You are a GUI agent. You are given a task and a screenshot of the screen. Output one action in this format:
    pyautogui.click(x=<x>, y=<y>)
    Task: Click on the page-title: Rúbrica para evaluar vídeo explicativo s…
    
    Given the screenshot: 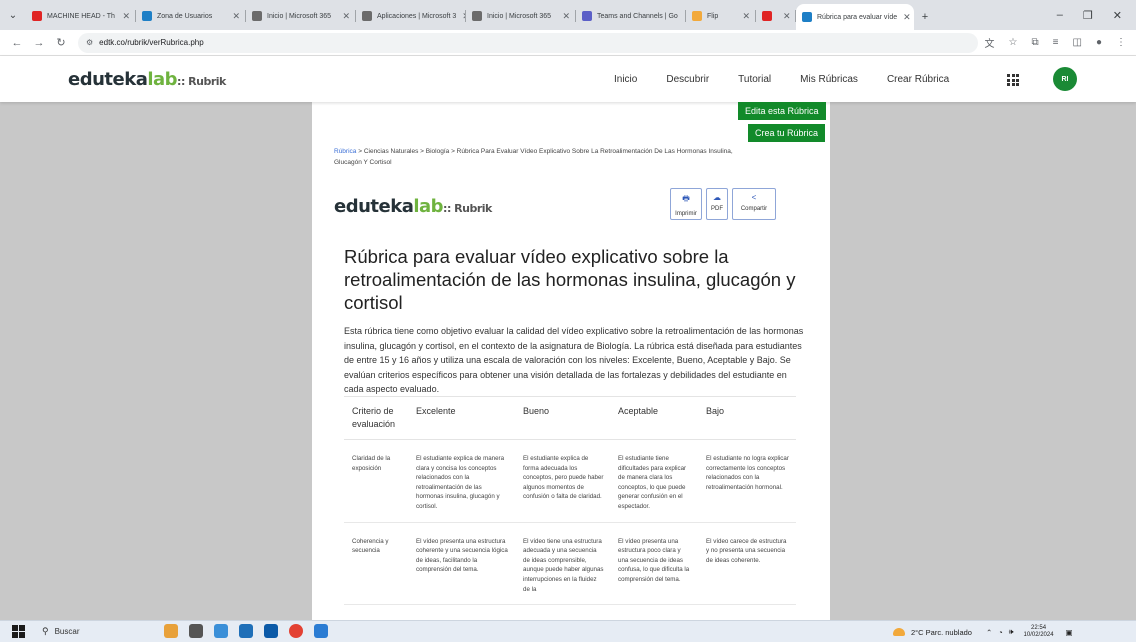 What is the action you would take?
    pyautogui.click(x=570, y=279)
    